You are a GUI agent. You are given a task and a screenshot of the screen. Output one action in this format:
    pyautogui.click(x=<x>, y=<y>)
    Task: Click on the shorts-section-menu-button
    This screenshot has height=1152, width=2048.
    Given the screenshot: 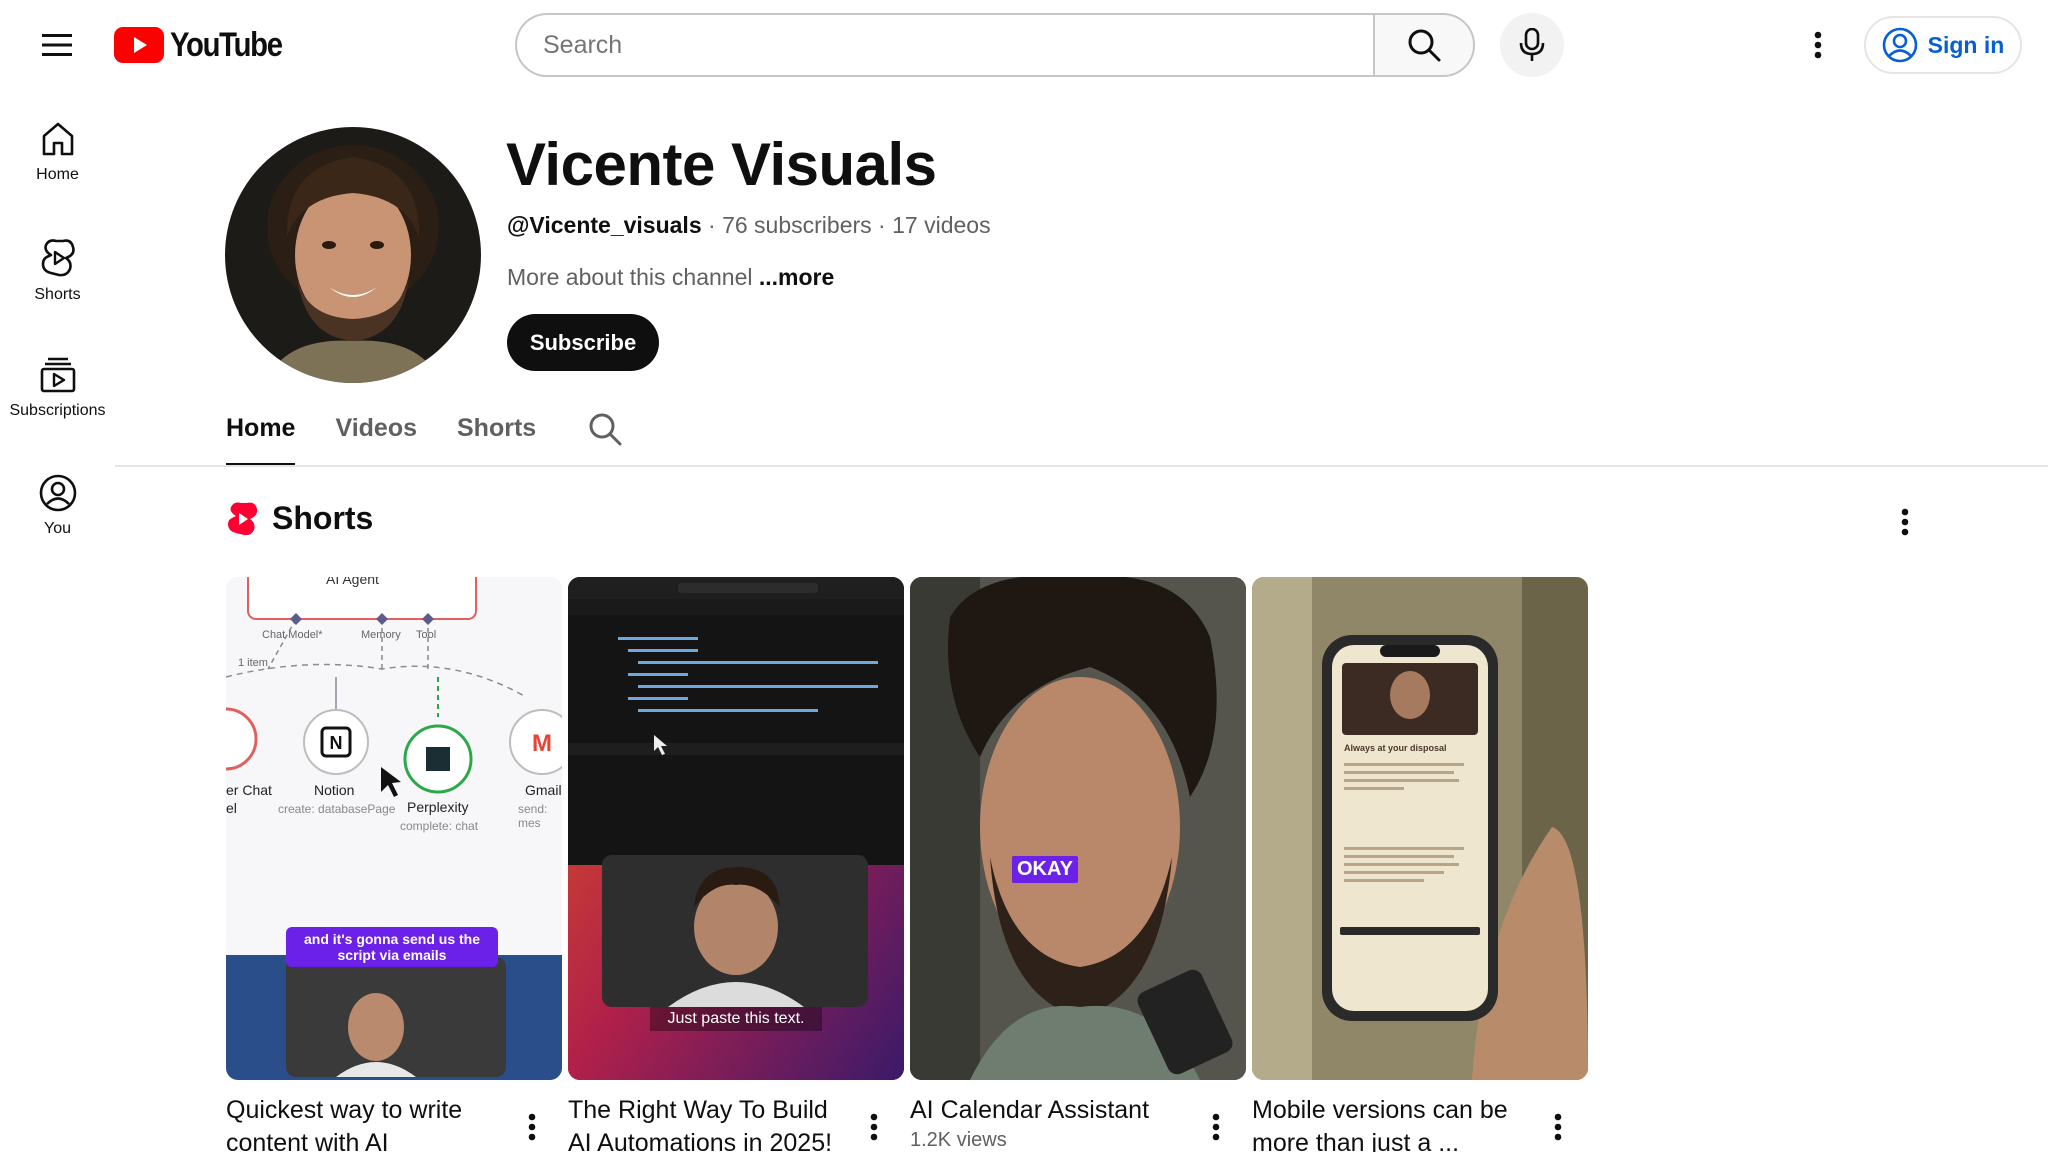 What is the action you would take?
    pyautogui.click(x=1905, y=522)
    